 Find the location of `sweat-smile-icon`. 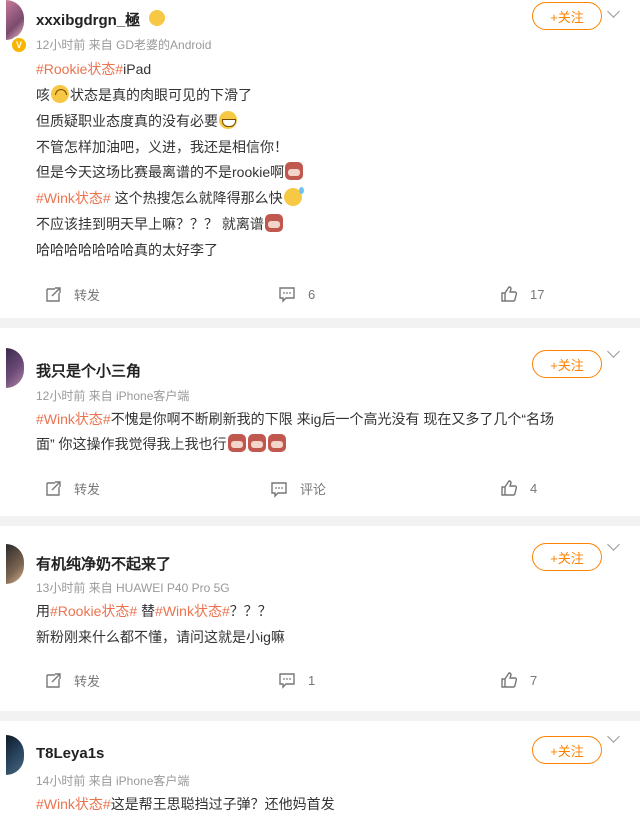

sweat-smile-icon is located at coordinates (293, 196).